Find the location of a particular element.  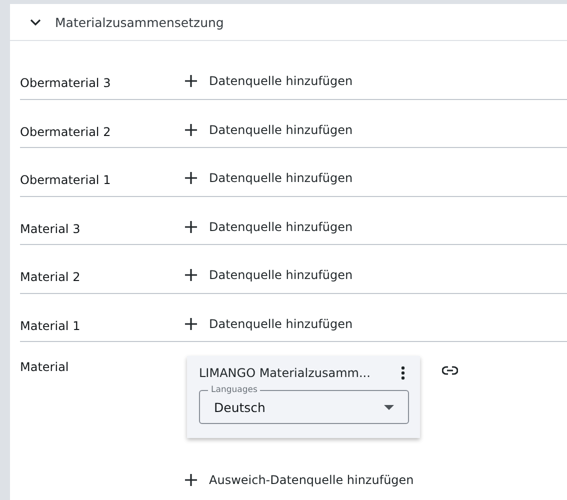

field-label: Material 2 is located at coordinates (51, 277).